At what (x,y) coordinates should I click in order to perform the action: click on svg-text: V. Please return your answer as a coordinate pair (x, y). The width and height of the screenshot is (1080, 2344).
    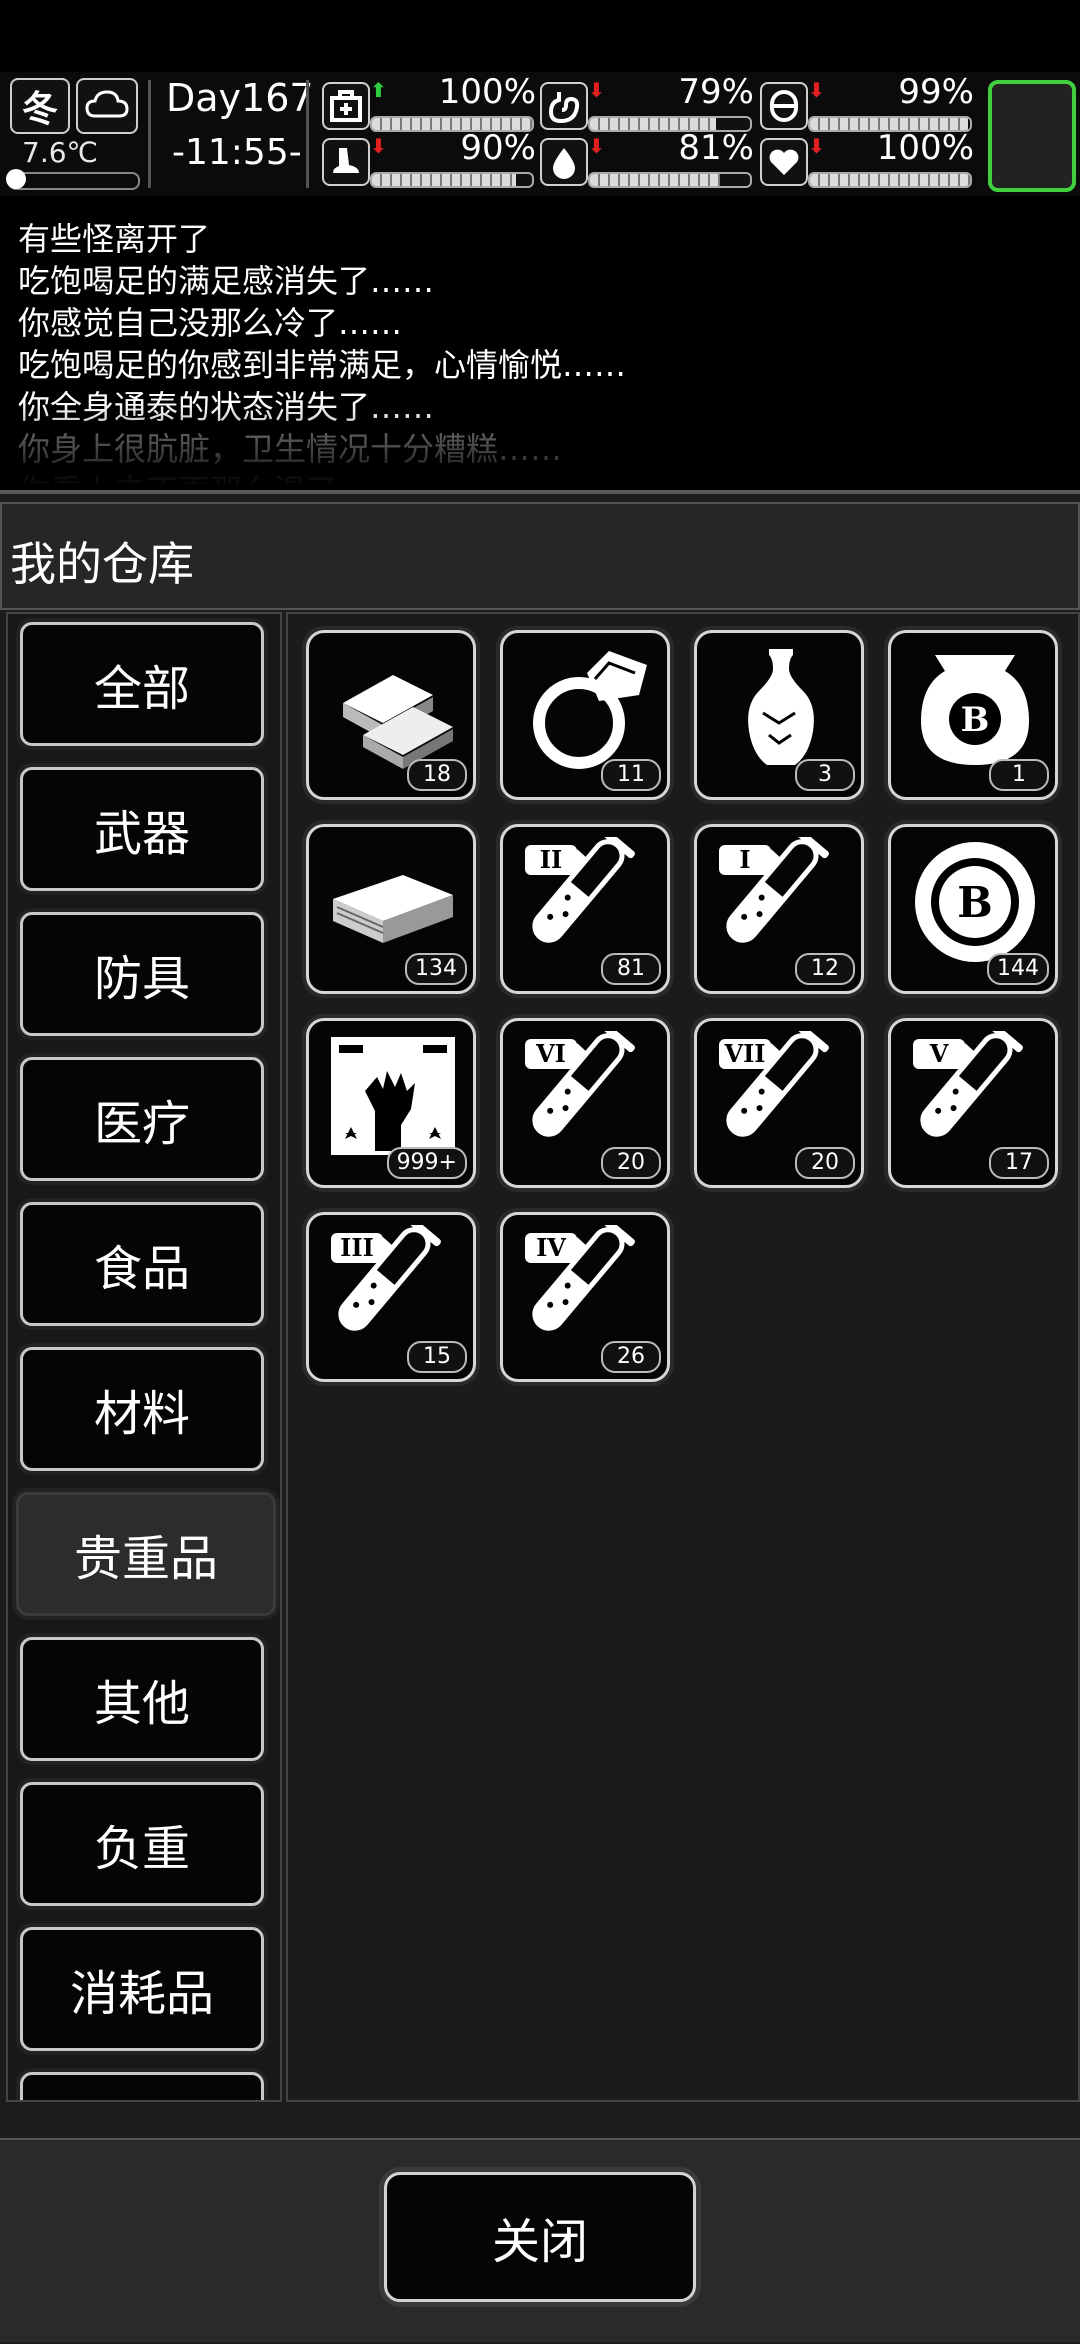
    Looking at the image, I should click on (939, 1053).